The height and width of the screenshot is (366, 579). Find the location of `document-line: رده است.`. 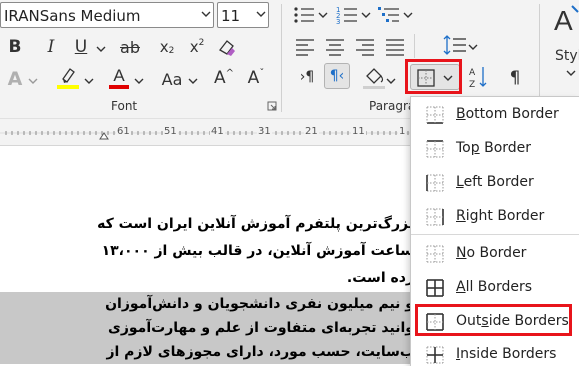

document-line: رده است. is located at coordinates (207, 278).